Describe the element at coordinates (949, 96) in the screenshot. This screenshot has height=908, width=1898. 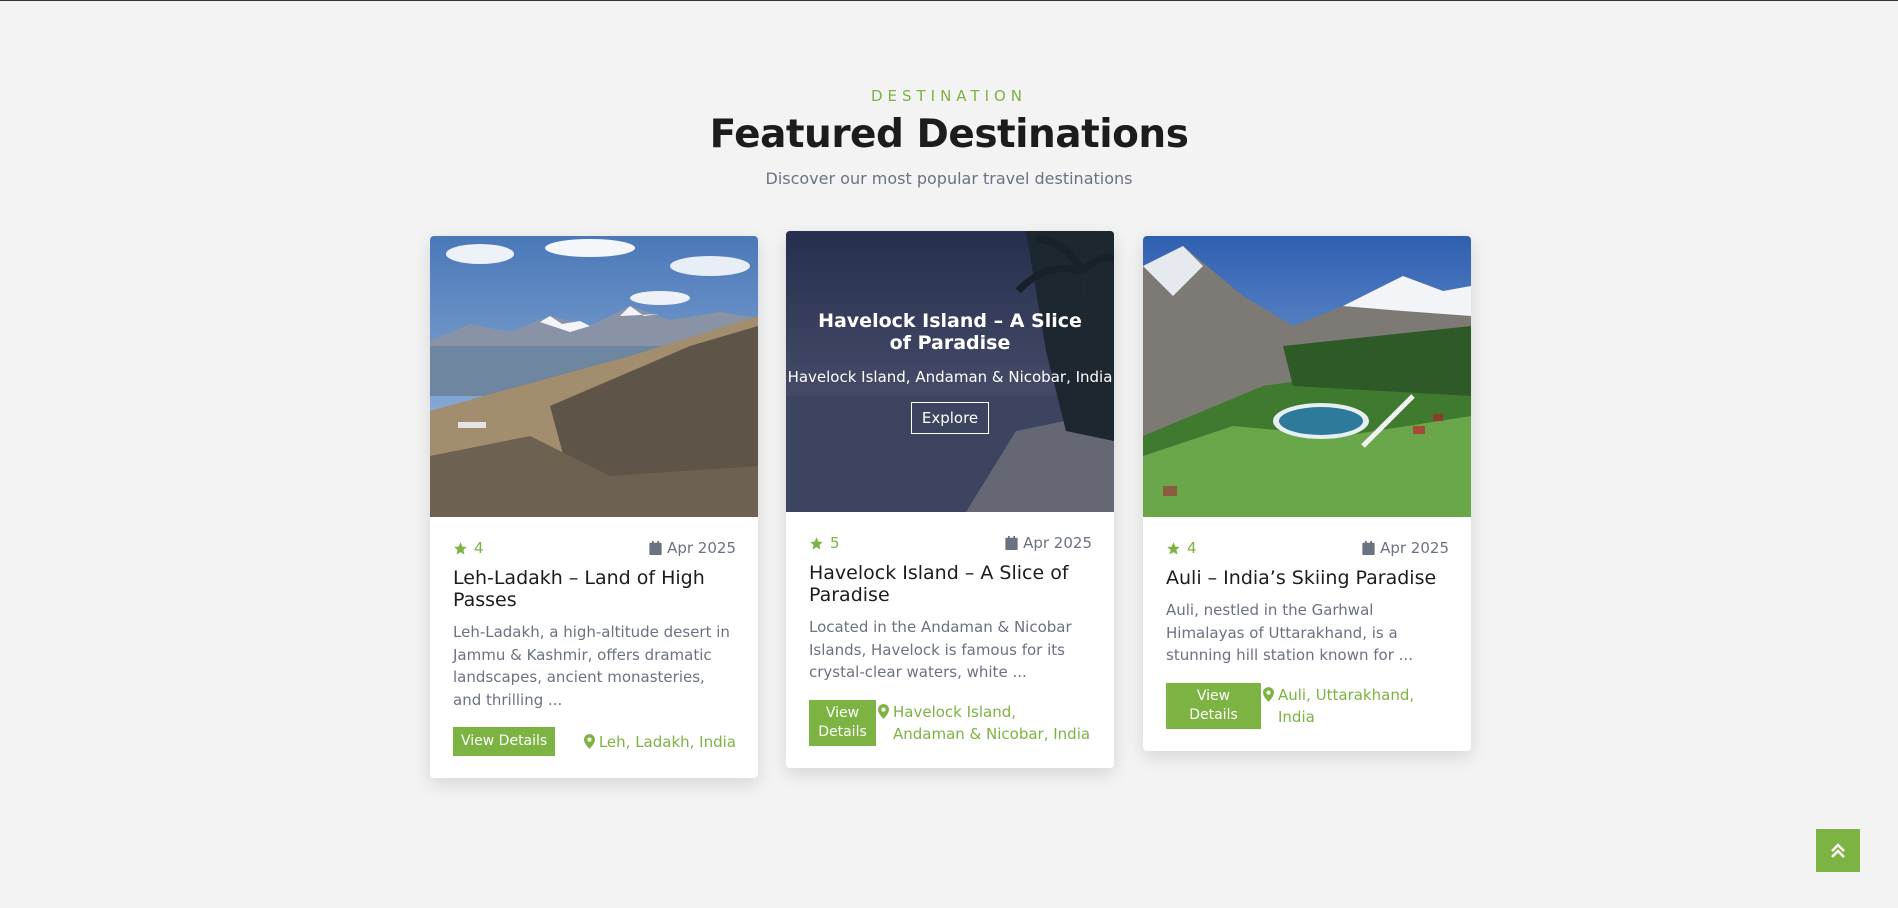
I see `section-eyebrow: DESTINATION` at that location.